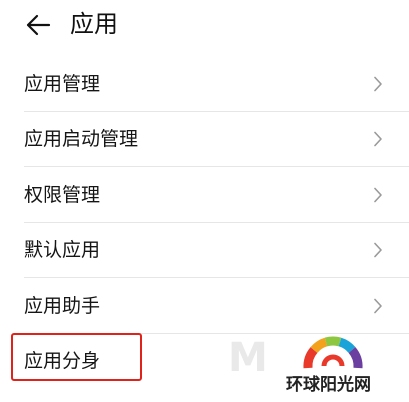  I want to click on watermark-mark: M, so click(248, 358).